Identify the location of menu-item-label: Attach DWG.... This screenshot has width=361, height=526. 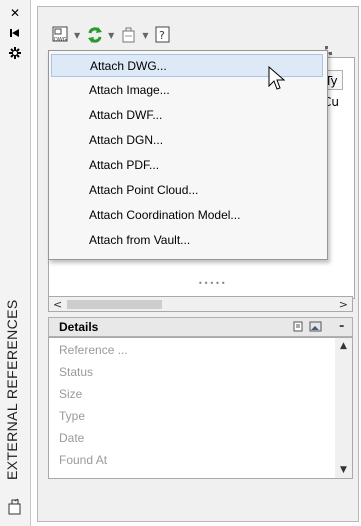
(128, 66).